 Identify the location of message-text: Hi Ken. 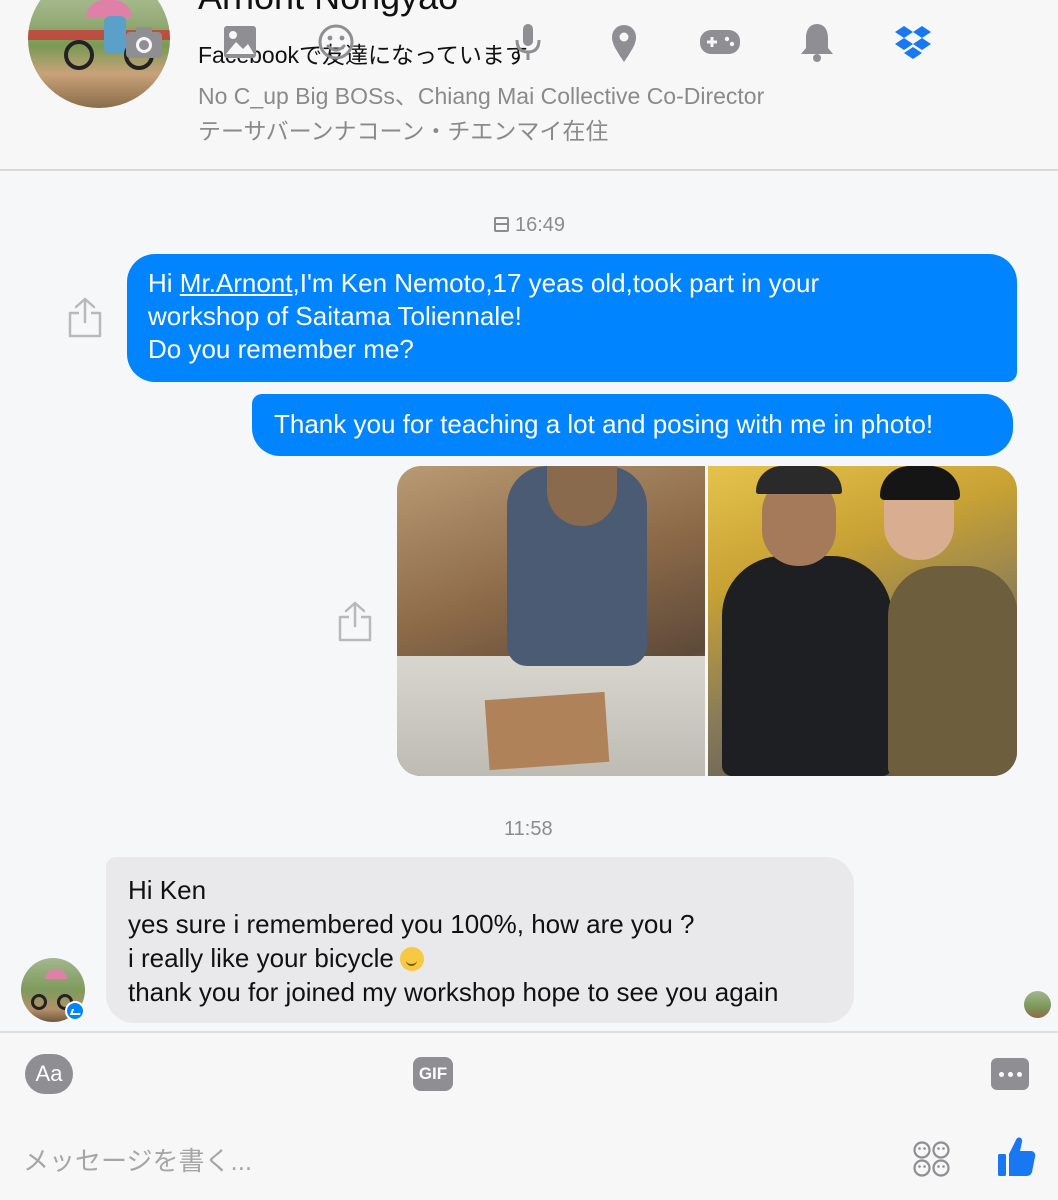
(167, 890).